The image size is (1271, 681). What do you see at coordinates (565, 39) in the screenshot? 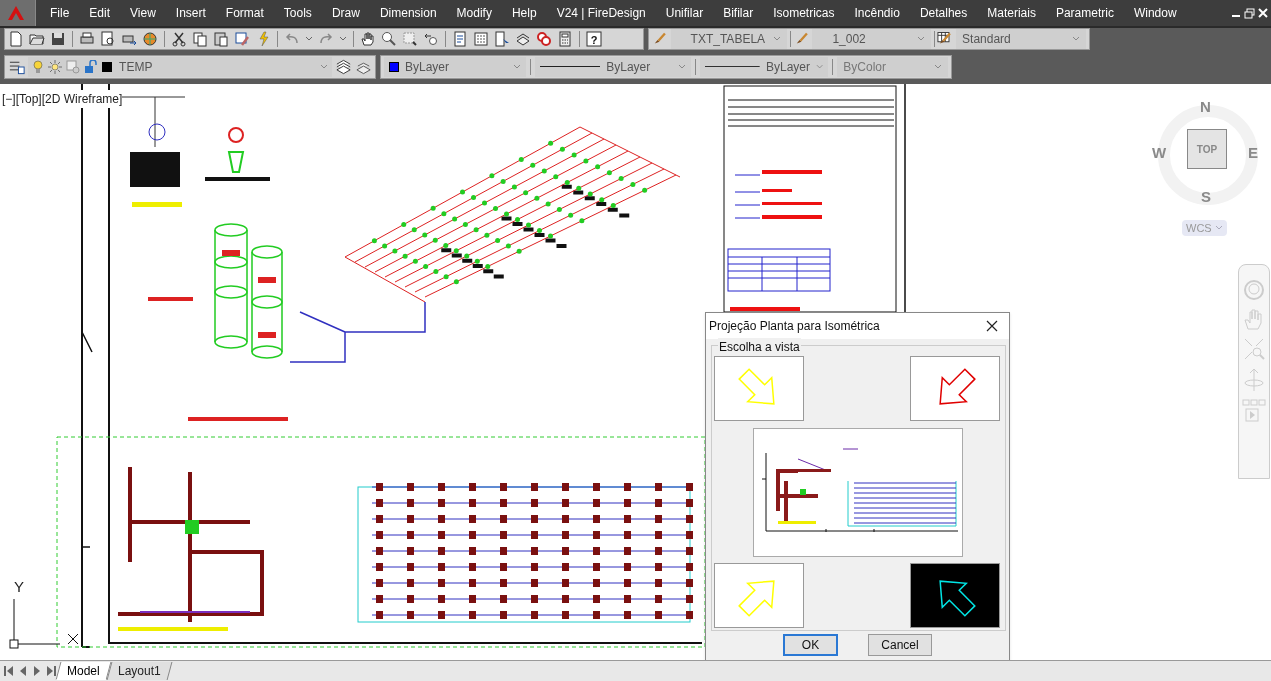
I see `calculator-icon` at bounding box center [565, 39].